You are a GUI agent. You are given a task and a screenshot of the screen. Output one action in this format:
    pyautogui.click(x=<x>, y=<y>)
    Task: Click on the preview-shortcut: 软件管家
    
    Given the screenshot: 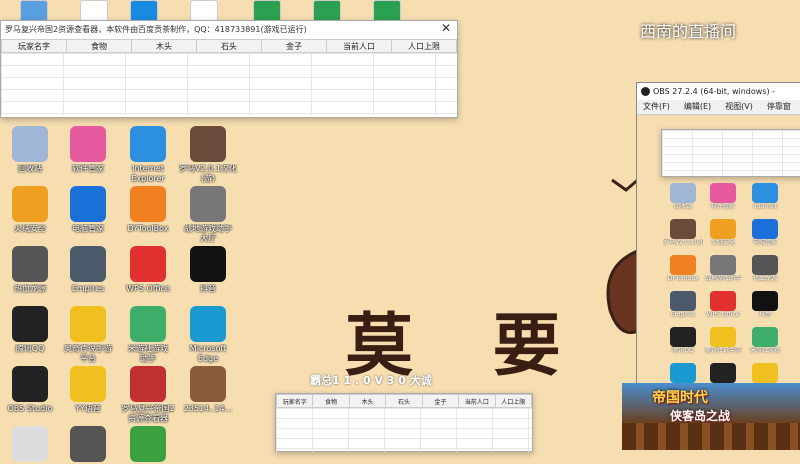 What is the action you would take?
    pyautogui.click(x=723, y=197)
    